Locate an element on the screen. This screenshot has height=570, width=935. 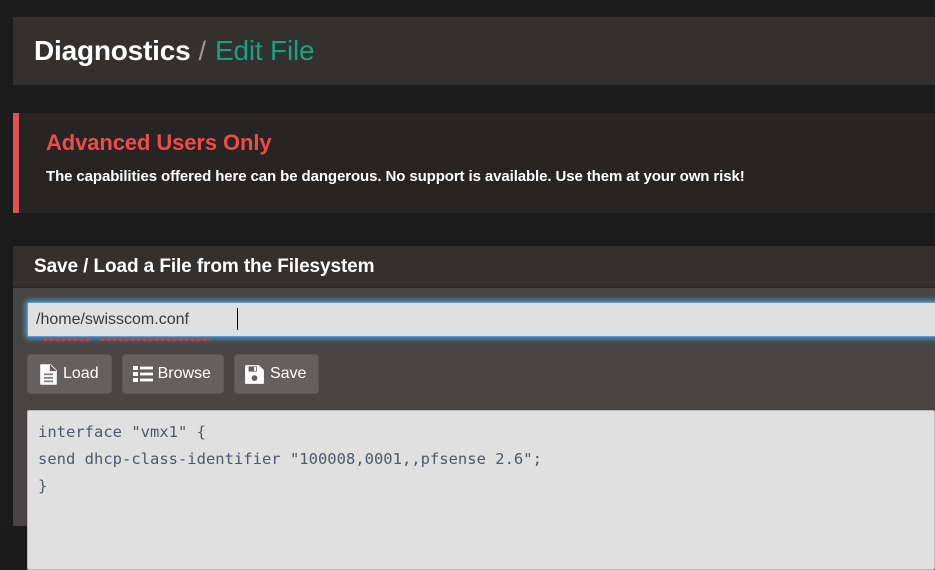
file-text-icon is located at coordinates (48, 374).